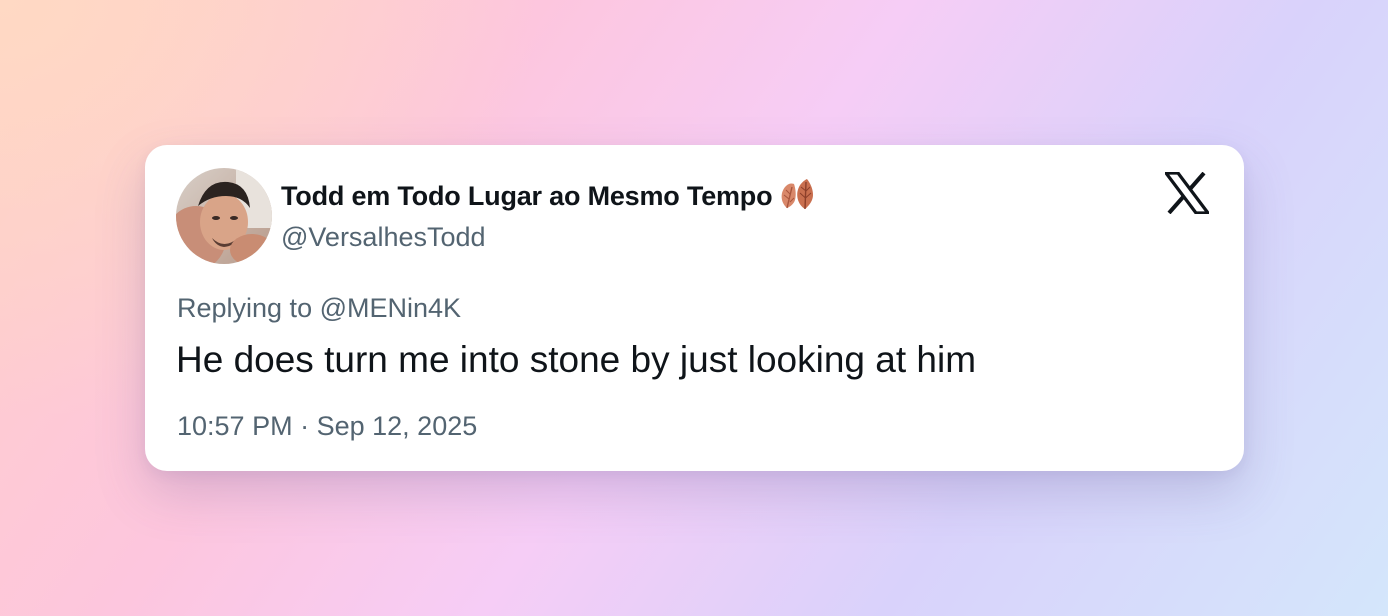  What do you see at coordinates (319, 308) in the screenshot?
I see `replying-to: Replying to @MENin4K` at bounding box center [319, 308].